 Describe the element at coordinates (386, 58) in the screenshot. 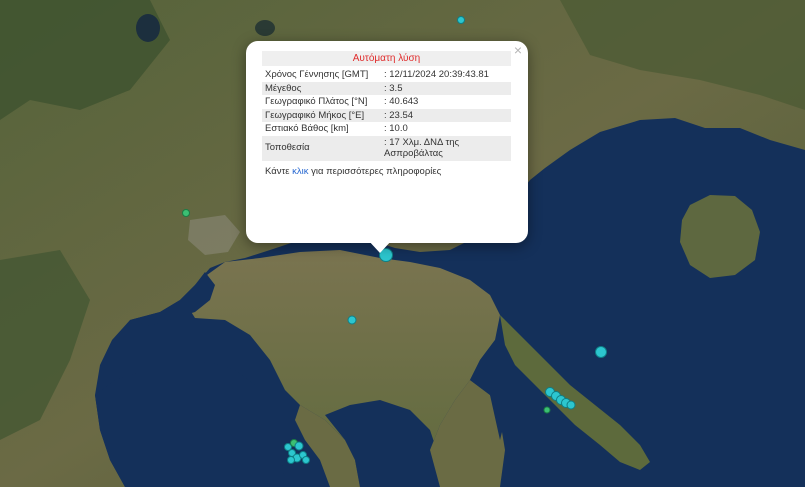

I see `popup-title: Αυτόματη λύση` at that location.